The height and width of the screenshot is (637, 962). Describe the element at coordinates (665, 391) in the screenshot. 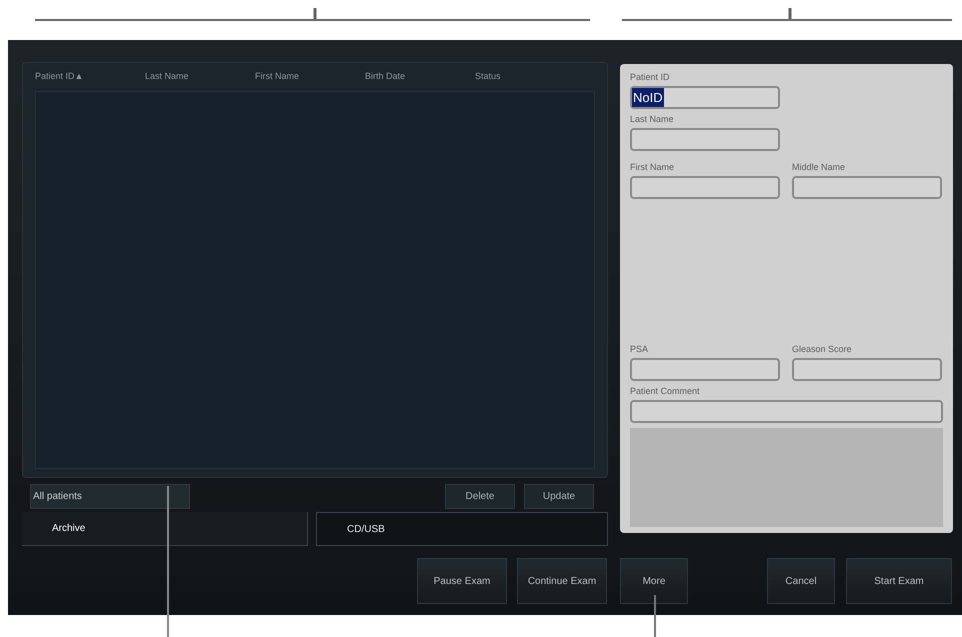

I see `field-label: Patient Comment` at that location.